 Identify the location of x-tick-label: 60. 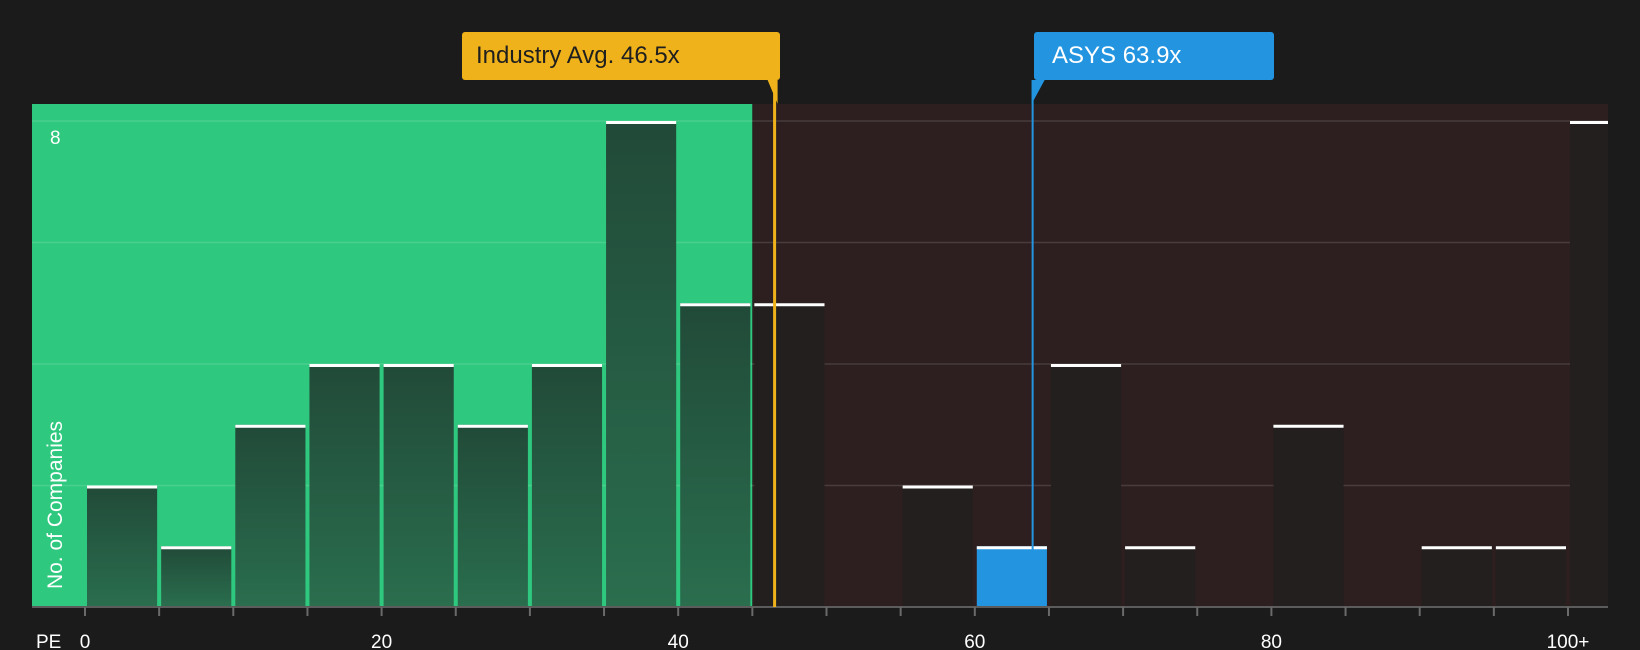
(974, 641).